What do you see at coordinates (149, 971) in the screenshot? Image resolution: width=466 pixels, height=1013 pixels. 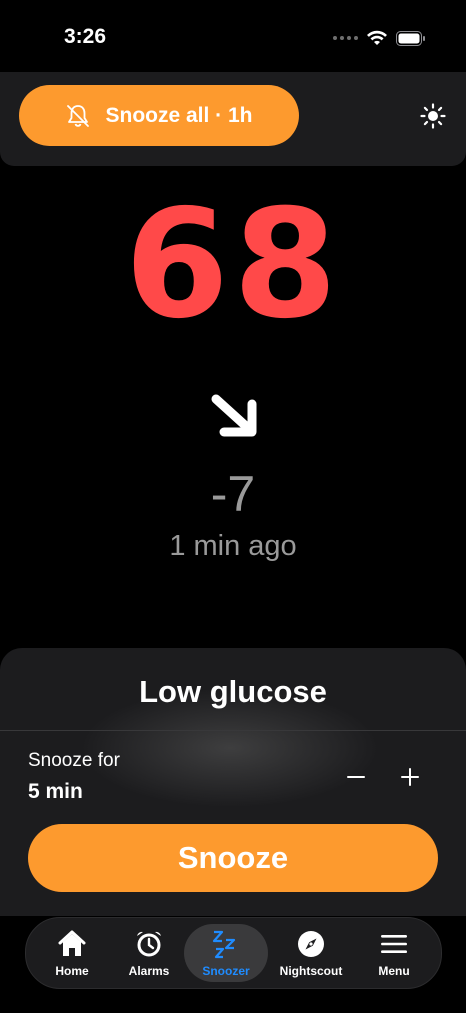 I see `tab-label: Alarms` at bounding box center [149, 971].